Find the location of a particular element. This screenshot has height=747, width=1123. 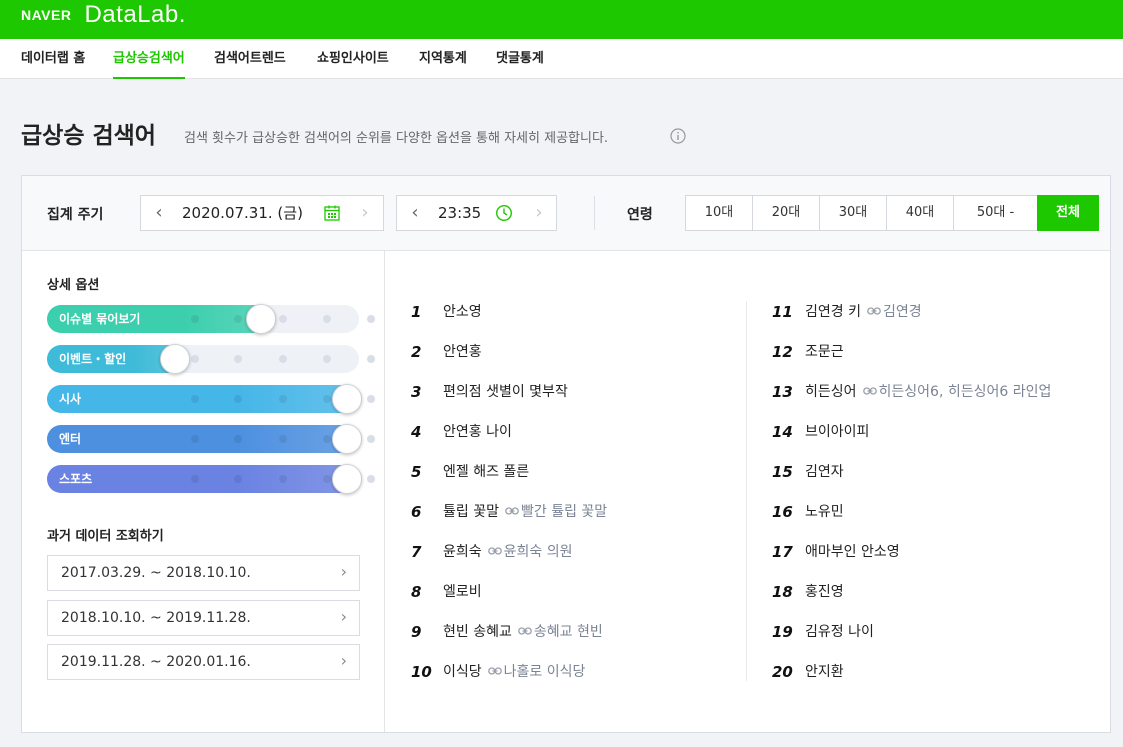

related-keyword: 송혜교 현빈 is located at coordinates (568, 632).